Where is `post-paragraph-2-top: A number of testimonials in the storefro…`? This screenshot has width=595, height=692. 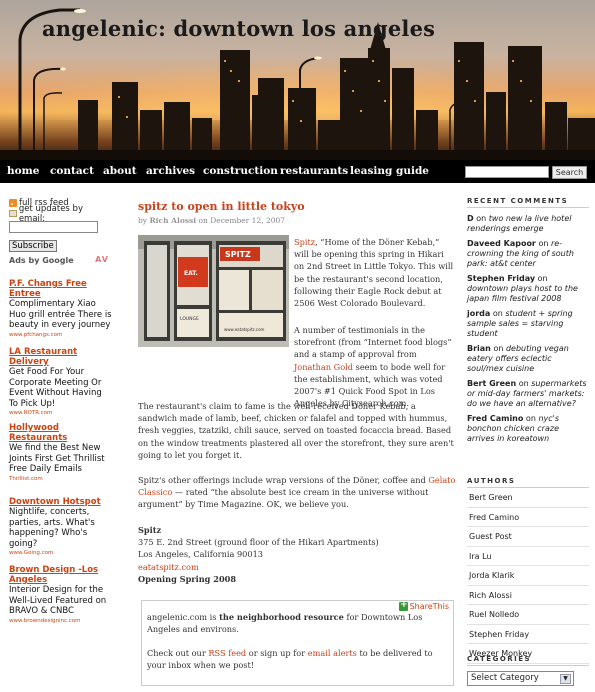 post-paragraph-2-top: A number of testimonials in the storefro… is located at coordinates (375, 366).